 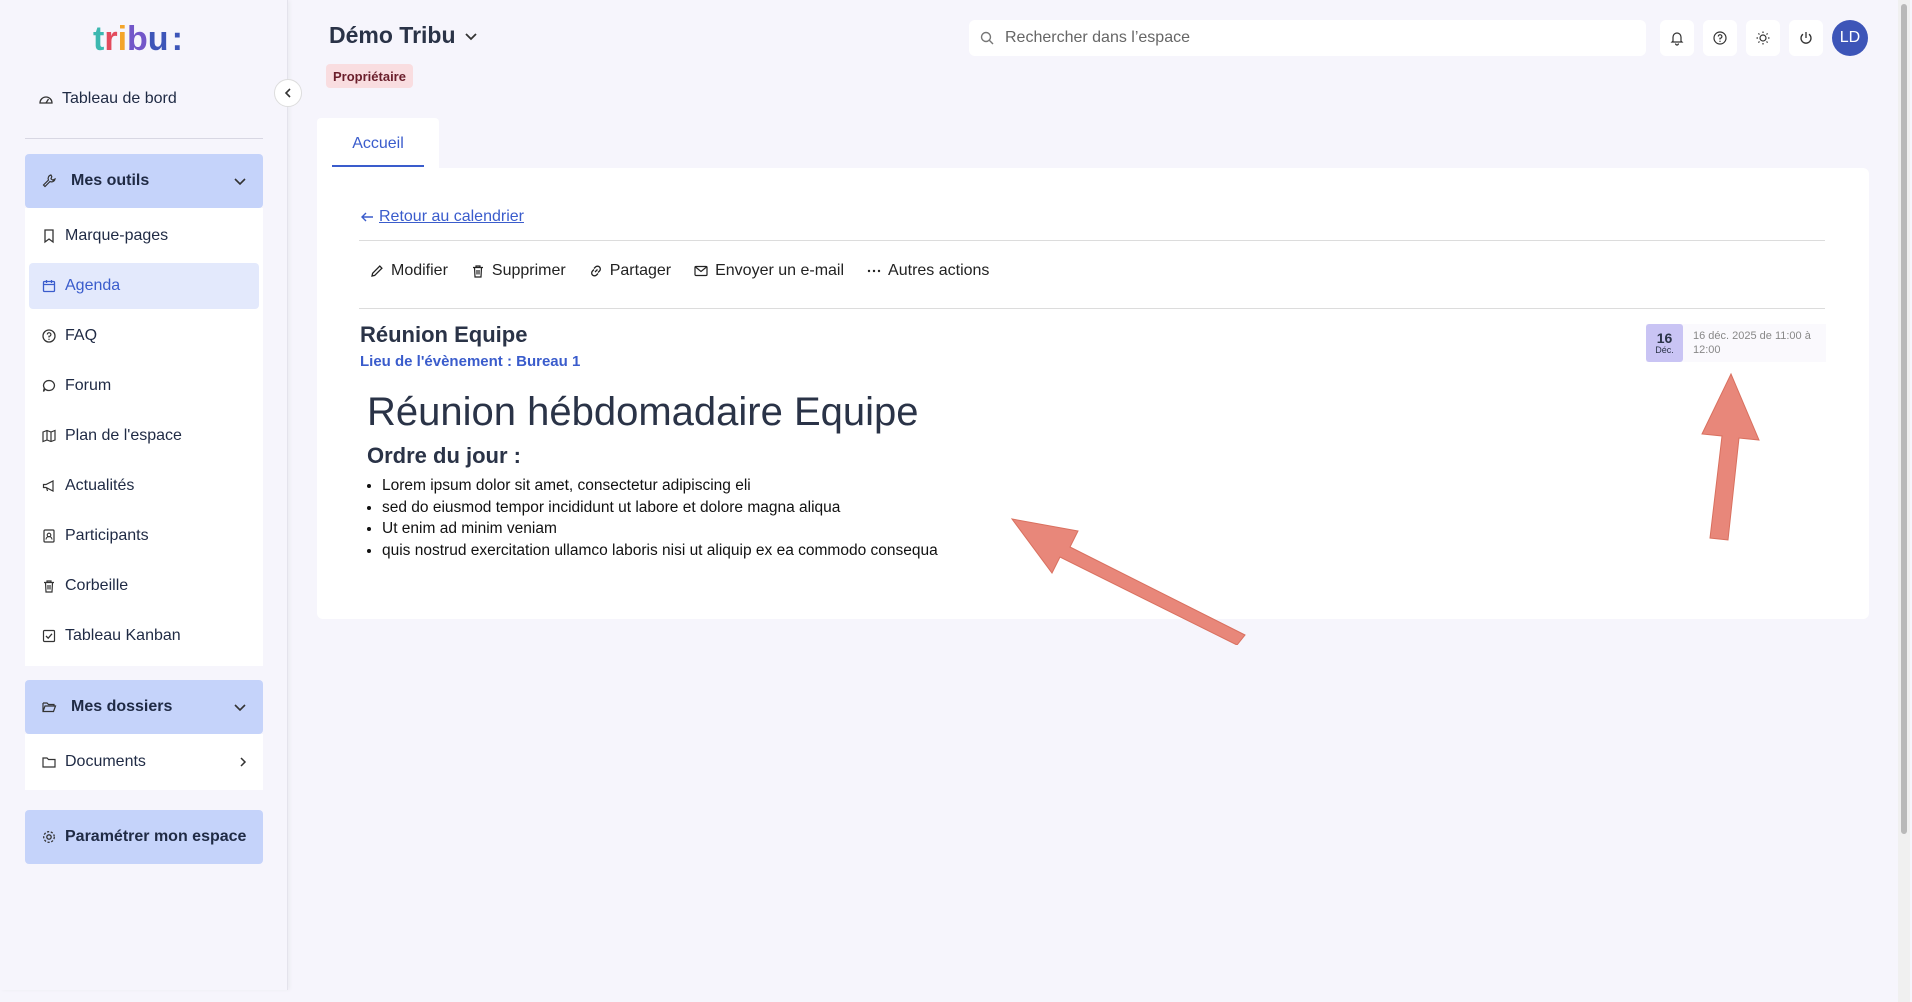 What do you see at coordinates (49, 837) in the screenshot?
I see `gear-icon` at bounding box center [49, 837].